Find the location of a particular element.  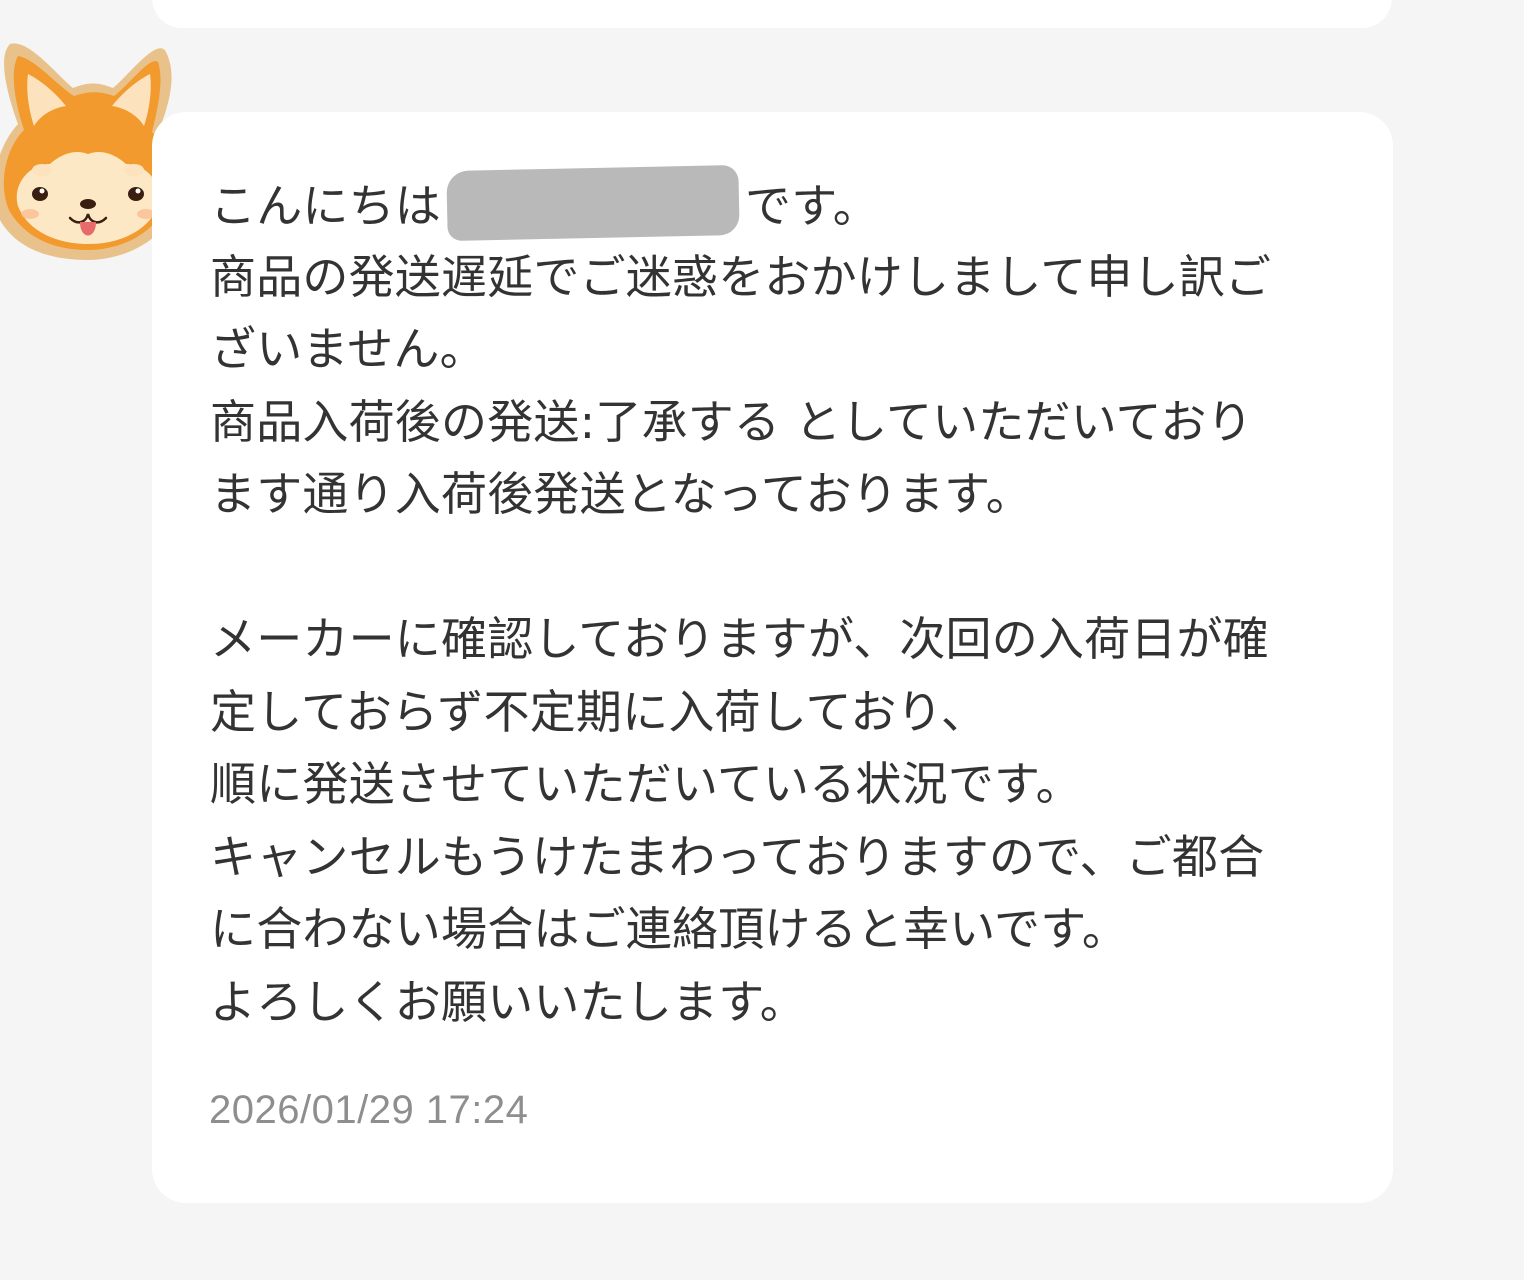

greeting-suffix: です。 is located at coordinates (812, 206).